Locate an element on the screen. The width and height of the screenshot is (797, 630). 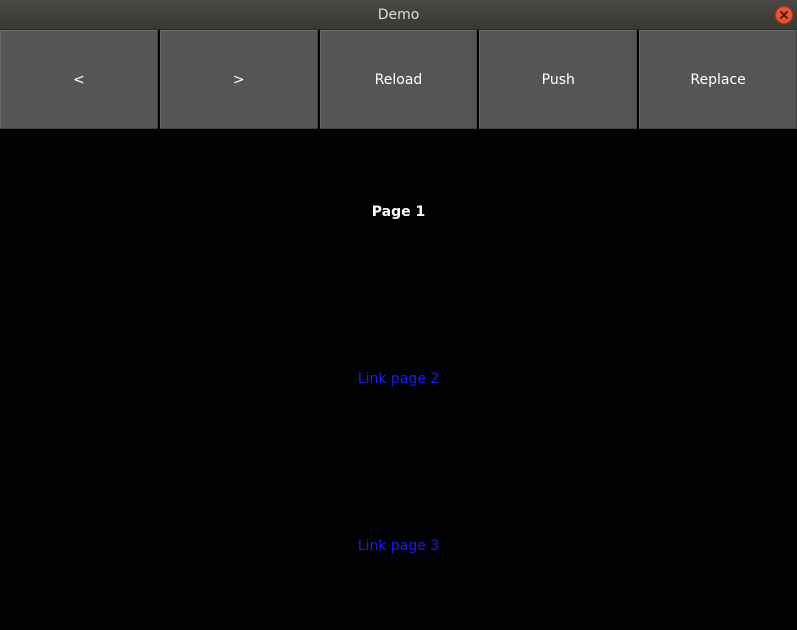
link-row-page-3: Link page 3 is located at coordinates (398, 546).